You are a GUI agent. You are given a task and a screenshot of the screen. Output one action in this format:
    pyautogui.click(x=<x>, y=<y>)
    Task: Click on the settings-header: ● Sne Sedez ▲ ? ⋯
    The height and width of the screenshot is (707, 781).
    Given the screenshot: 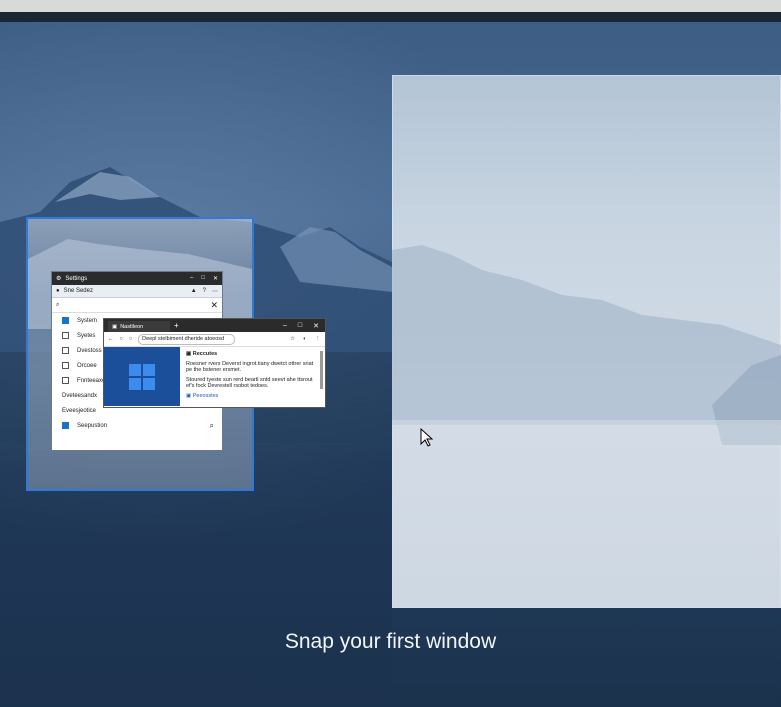 What is the action you would take?
    pyautogui.click(x=137, y=291)
    